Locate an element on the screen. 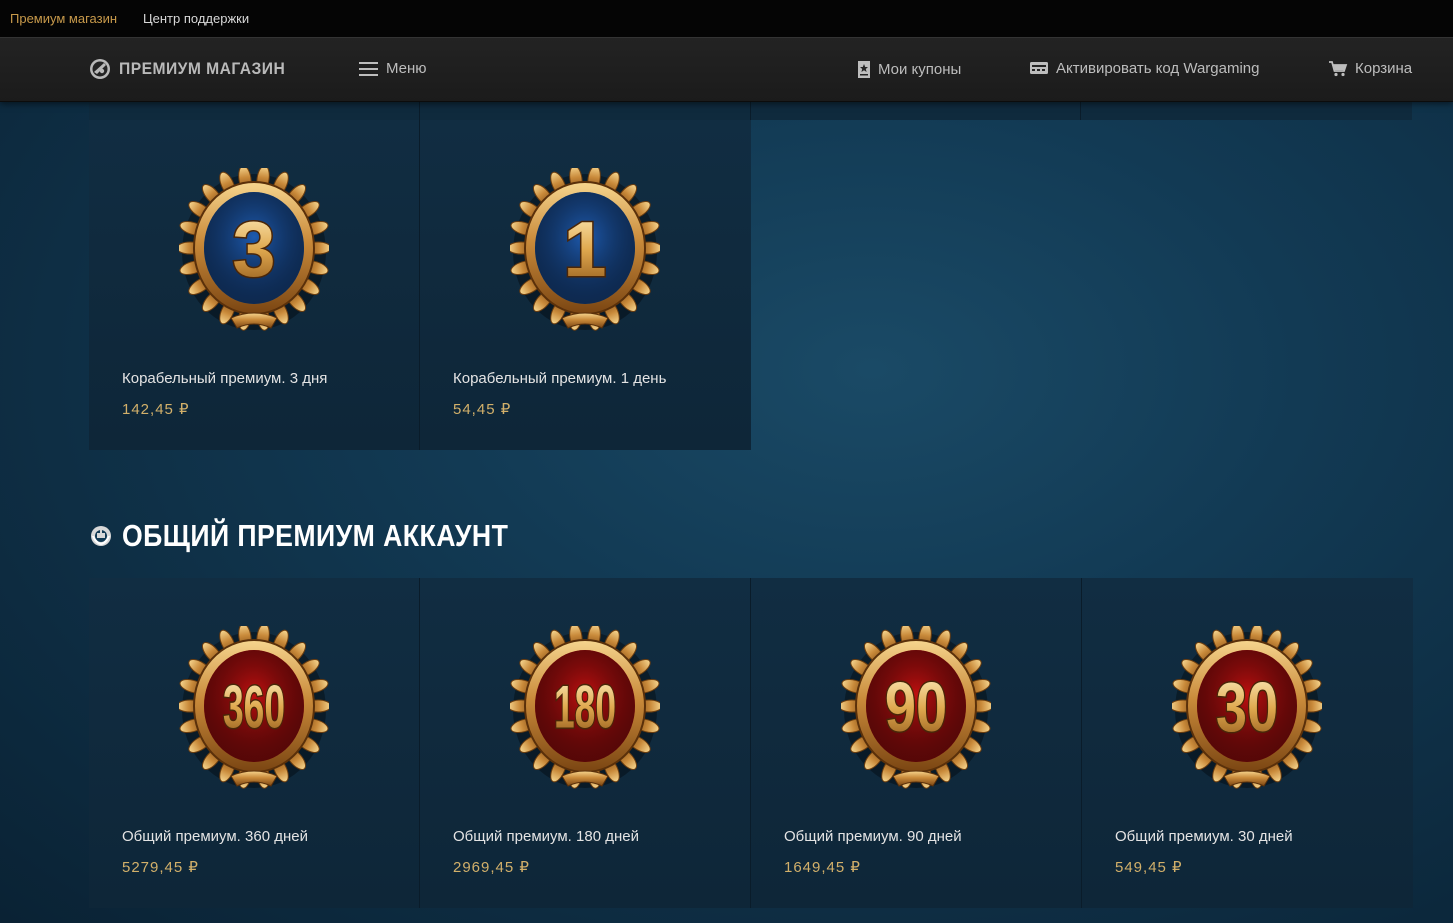 The width and height of the screenshot is (1453, 923). top-utility-bar: Премиум магазин Центр поддержки is located at coordinates (726, 18).